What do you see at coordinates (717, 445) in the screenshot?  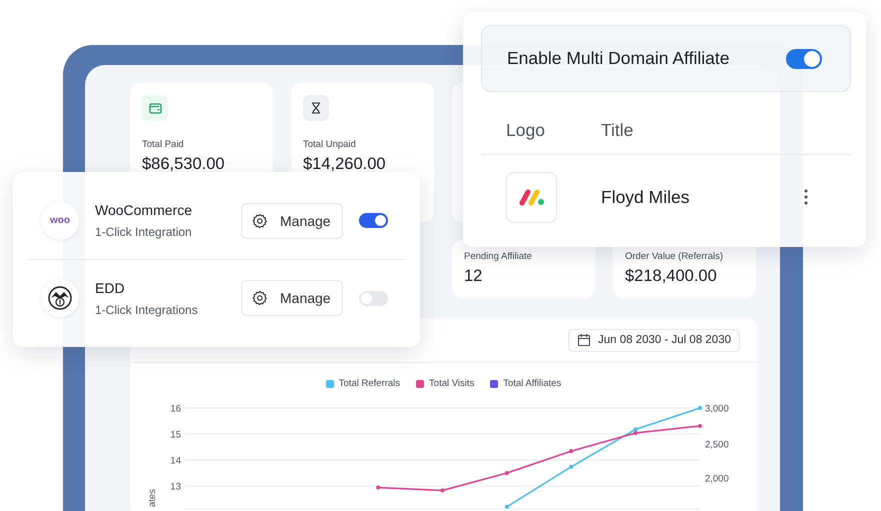 I see `right-axis-tick: 2,500` at bounding box center [717, 445].